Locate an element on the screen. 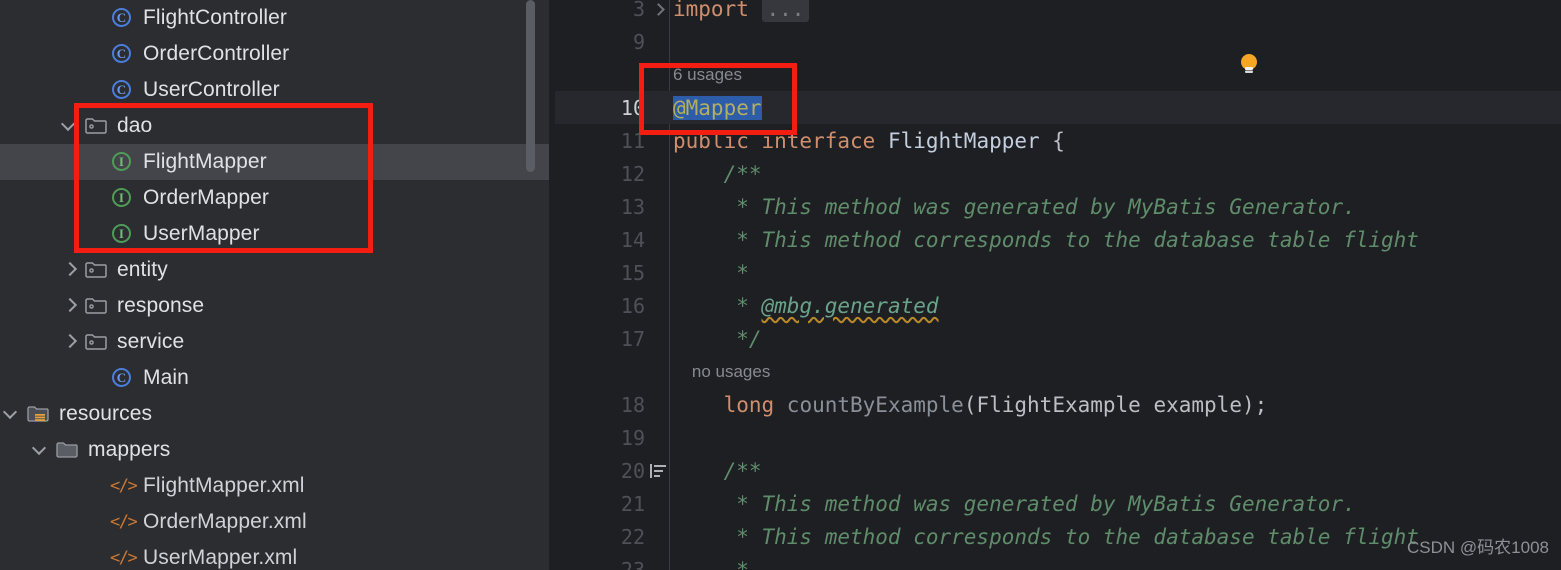 Image resolution: width=1561 pixels, height=570 pixels. editor-line: 20 /** is located at coordinates (1058, 470).